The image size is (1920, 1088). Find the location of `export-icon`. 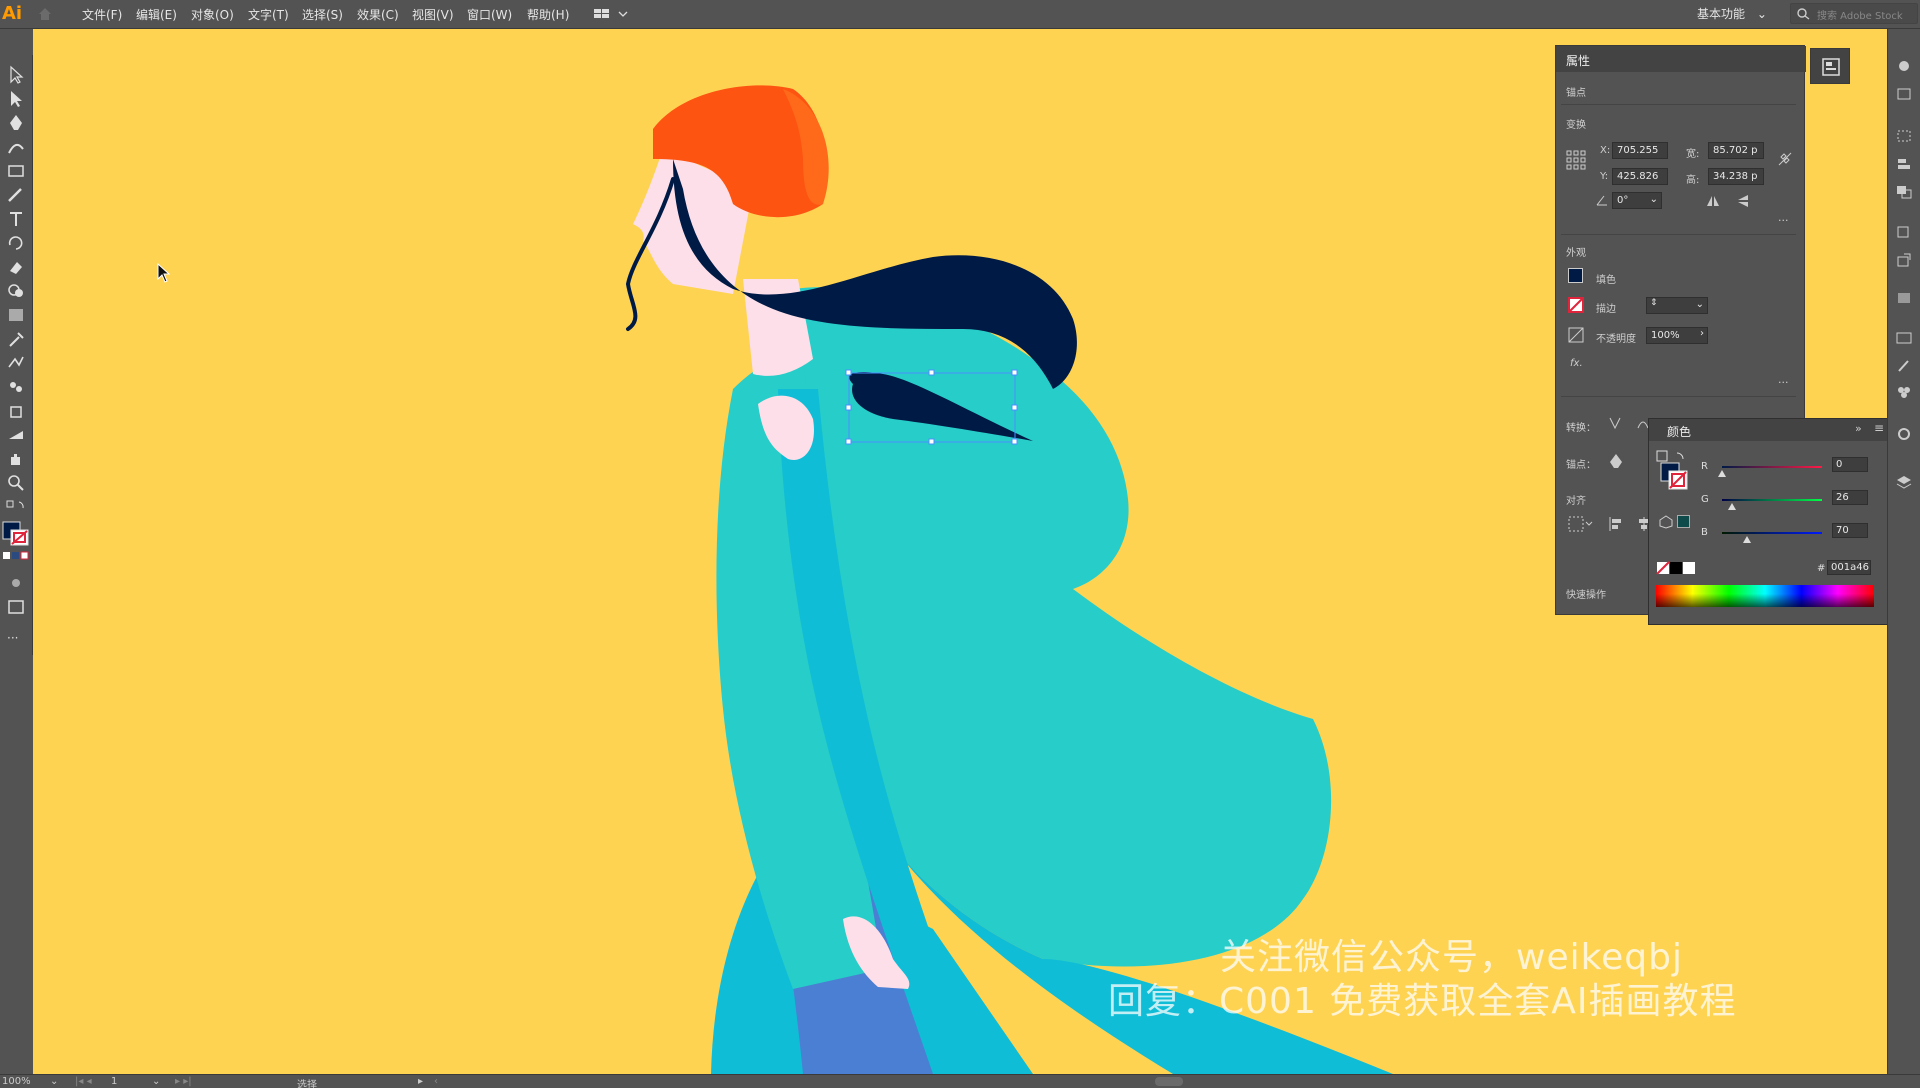

export-icon is located at coordinates (1904, 260).